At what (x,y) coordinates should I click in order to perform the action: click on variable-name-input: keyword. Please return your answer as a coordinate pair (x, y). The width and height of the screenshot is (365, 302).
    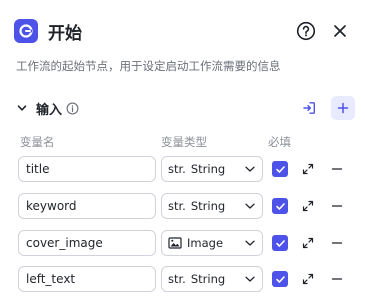
    Looking at the image, I should click on (87, 206).